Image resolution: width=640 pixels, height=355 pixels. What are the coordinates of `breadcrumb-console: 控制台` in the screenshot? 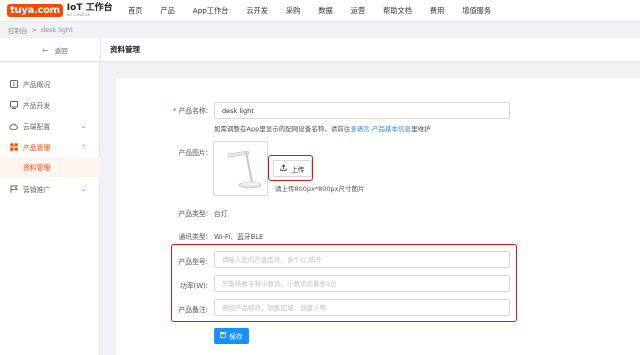 It's located at (18, 30).